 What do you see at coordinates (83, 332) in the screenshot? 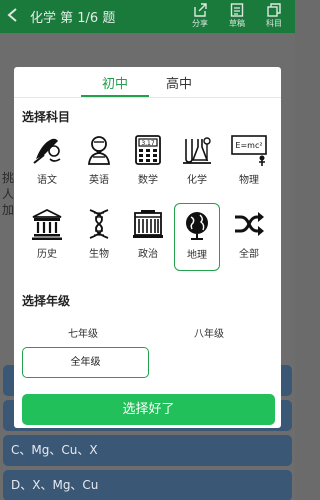
I see `grade-option-7: 七年级` at bounding box center [83, 332].